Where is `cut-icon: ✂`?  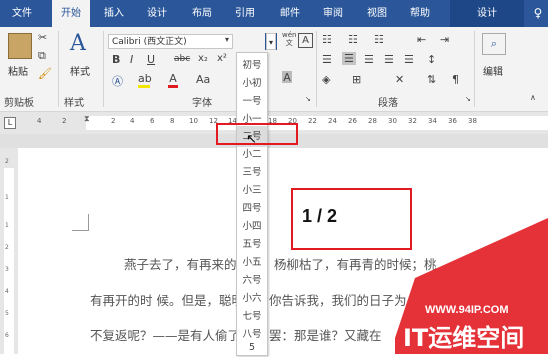 cut-icon: ✂ is located at coordinates (42, 37).